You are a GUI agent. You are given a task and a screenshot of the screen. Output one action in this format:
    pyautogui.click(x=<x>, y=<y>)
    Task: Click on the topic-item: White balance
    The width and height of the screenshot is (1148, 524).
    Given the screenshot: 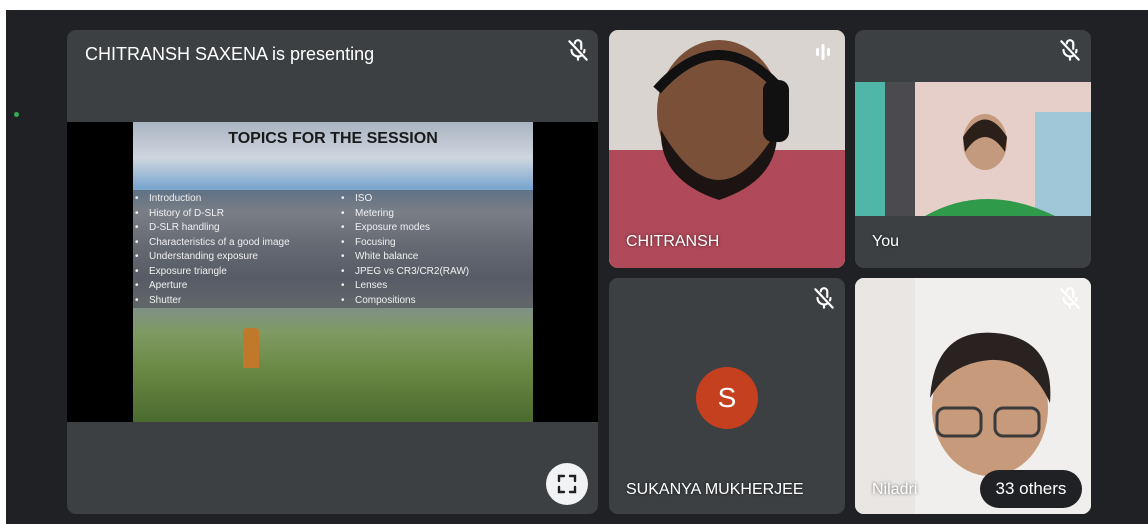 What is the action you would take?
    pyautogui.click(x=405, y=257)
    